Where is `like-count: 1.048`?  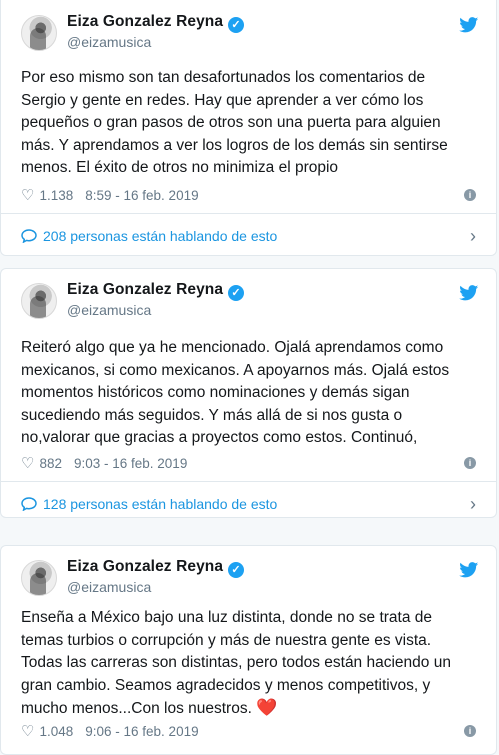 like-count: 1.048 is located at coordinates (56, 731).